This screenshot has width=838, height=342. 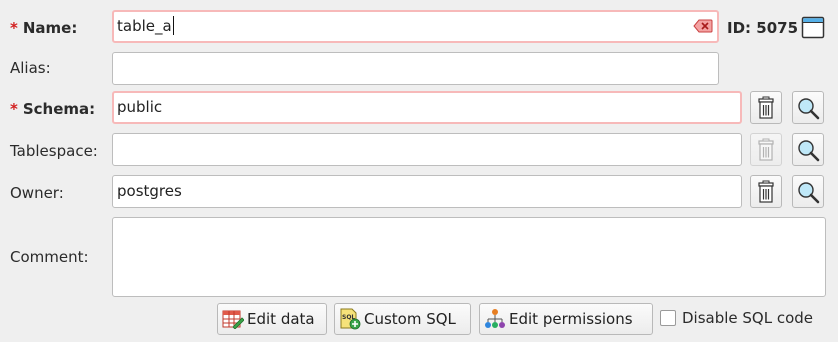 I want to click on edit-data-label: Edit data, so click(x=281, y=319).